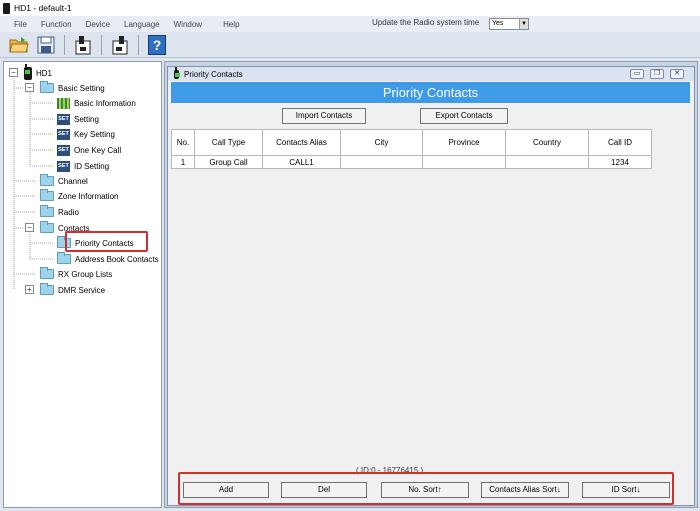 This screenshot has height=511, width=700. I want to click on tree-node-basic-information: Basic Information, so click(96, 103).